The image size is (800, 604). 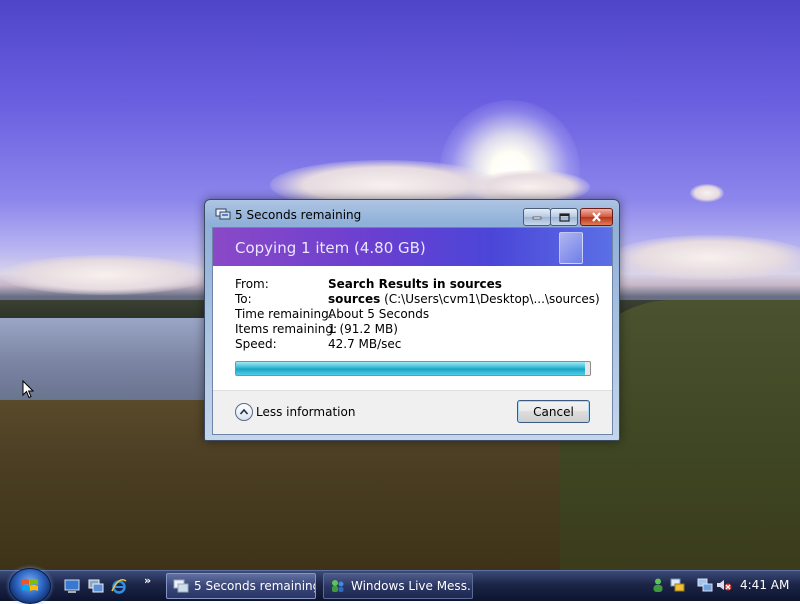 I want to click on from-row: From: Search Results in sources, so click(x=420, y=284).